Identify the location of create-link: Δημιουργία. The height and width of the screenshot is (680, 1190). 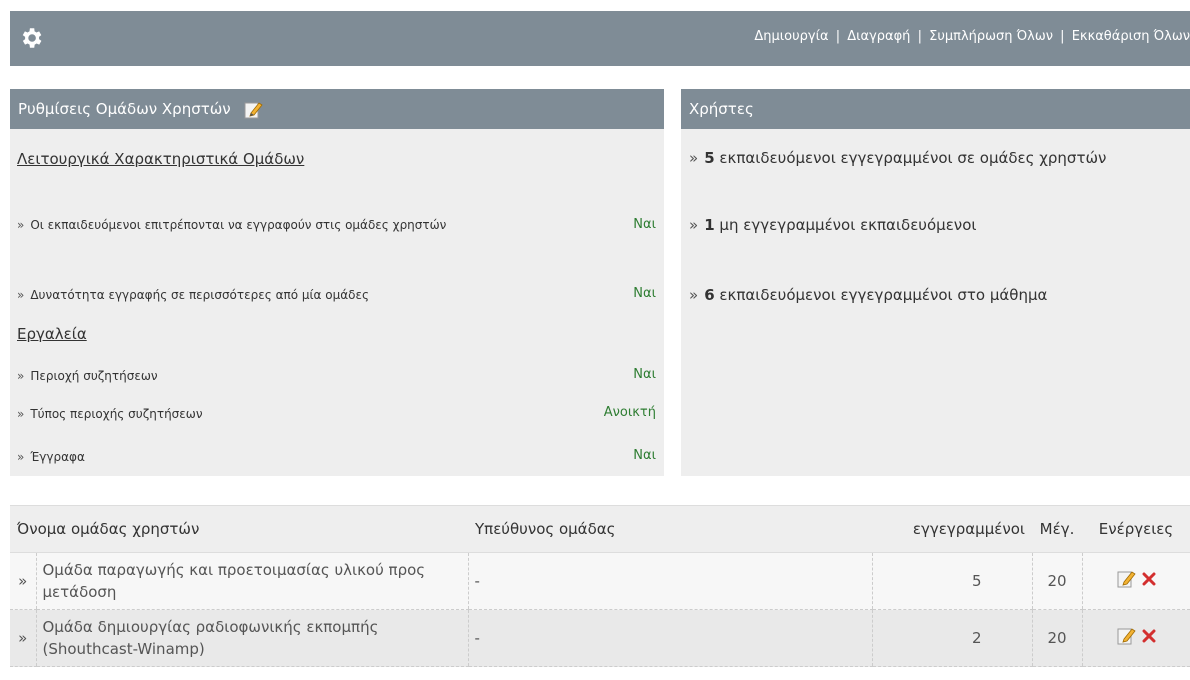
(791, 36).